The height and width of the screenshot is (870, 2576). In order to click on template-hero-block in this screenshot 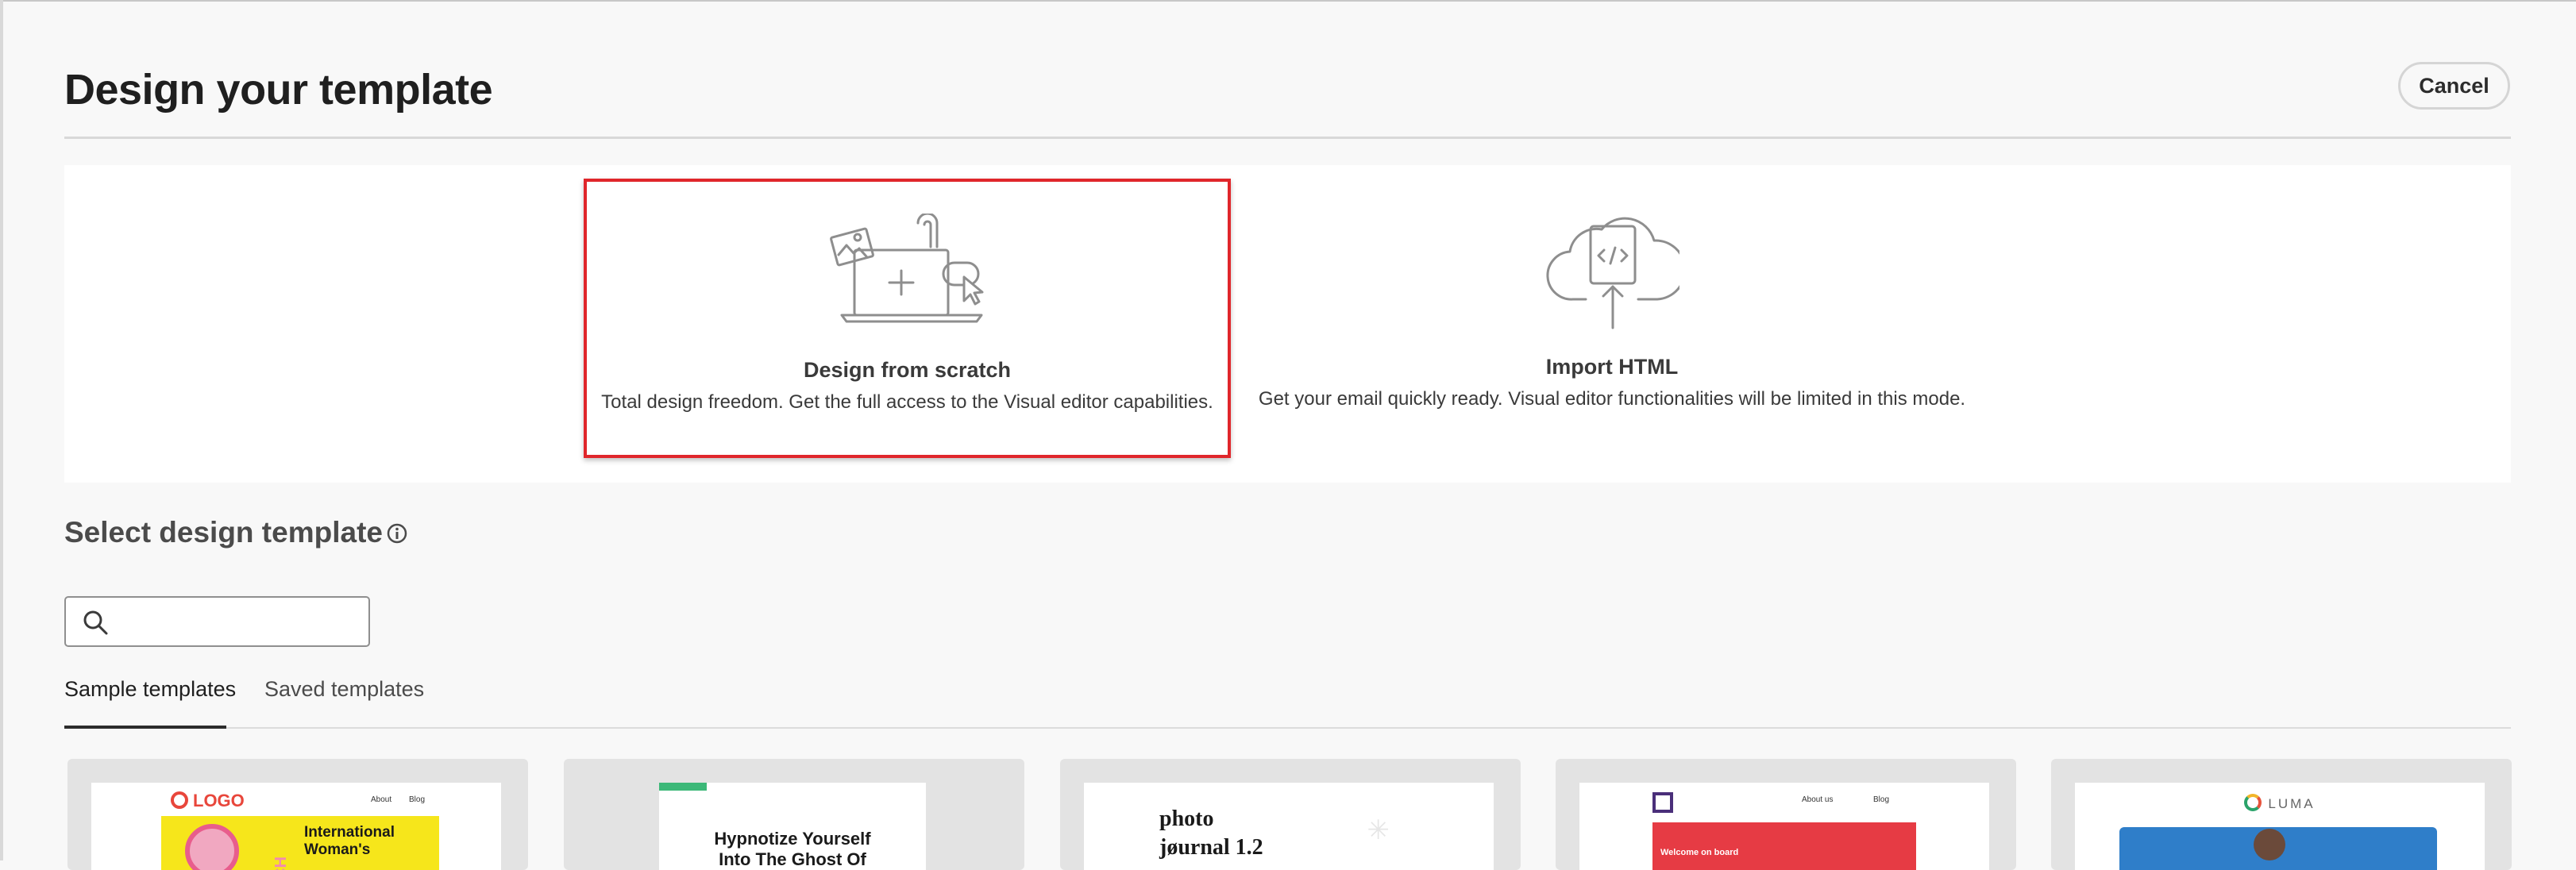, I will do `click(1784, 846)`.